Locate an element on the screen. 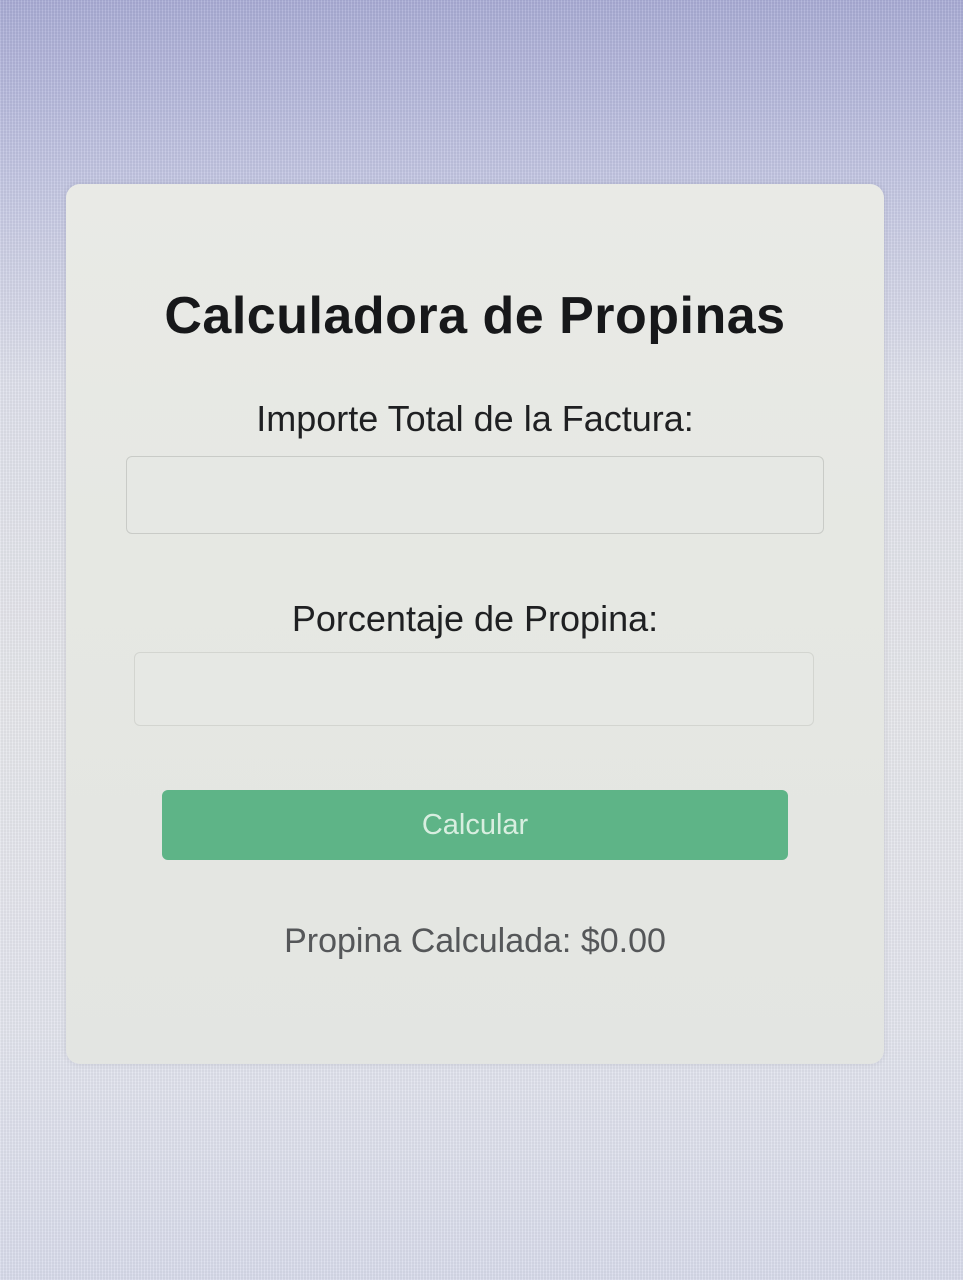 This screenshot has height=1280, width=963. tip-percentage-input is located at coordinates (474, 689).